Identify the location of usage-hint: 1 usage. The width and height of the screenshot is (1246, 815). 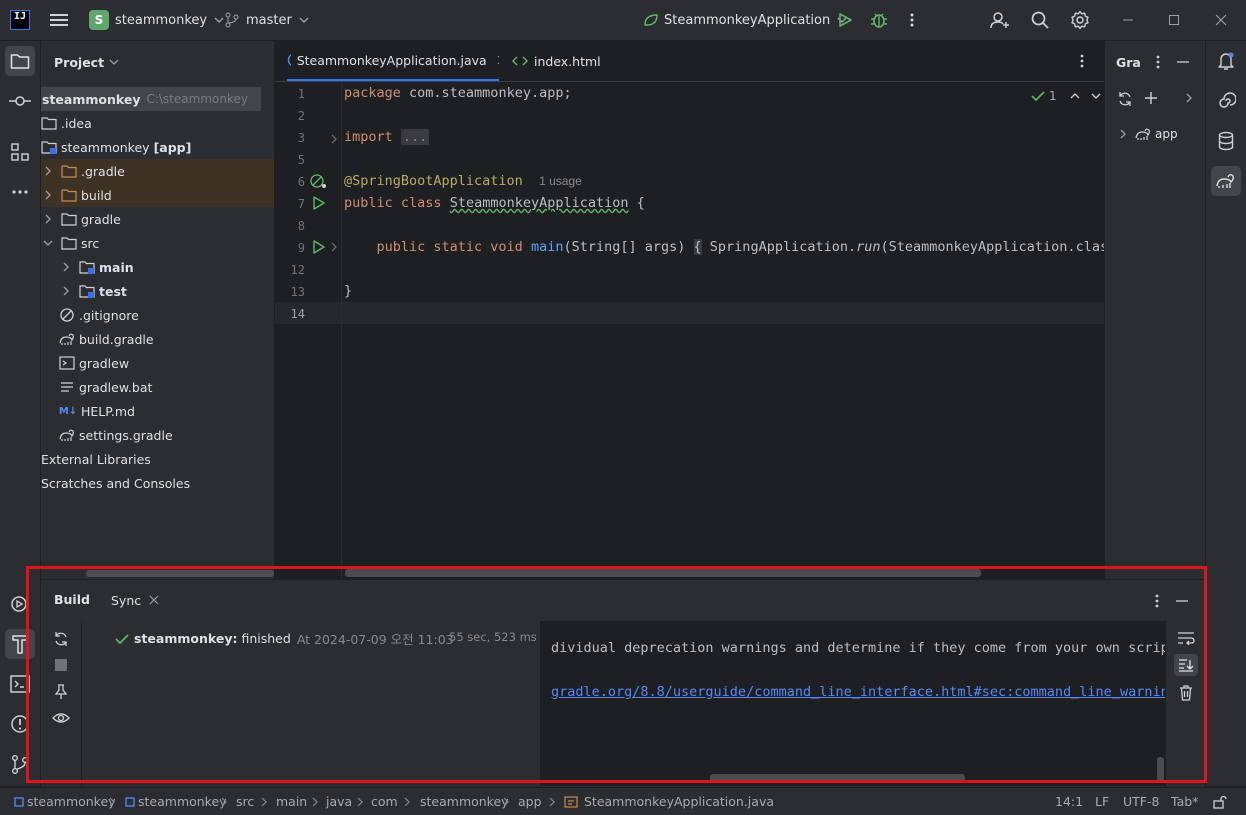
(560, 181).